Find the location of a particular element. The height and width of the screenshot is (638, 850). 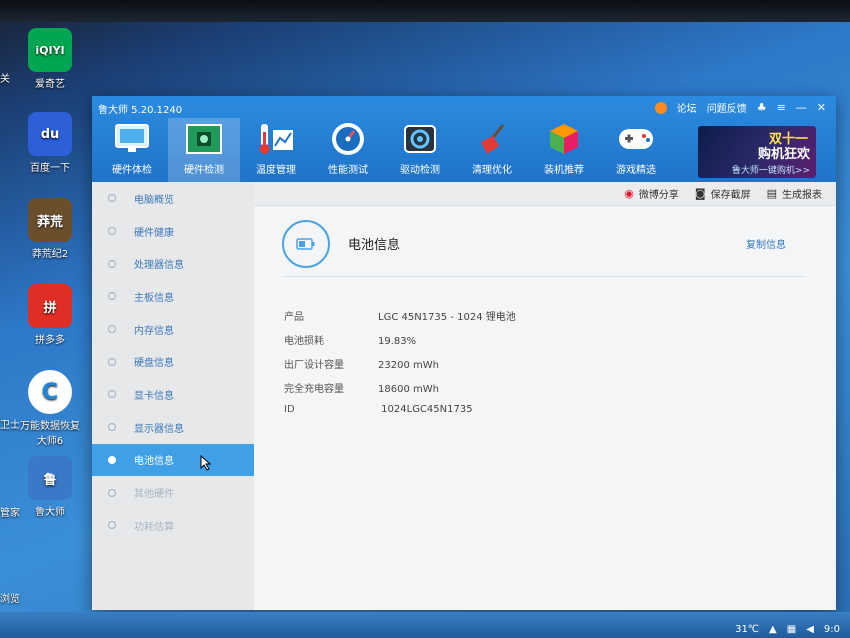

weibo-icon: ◉ is located at coordinates (629, 193).